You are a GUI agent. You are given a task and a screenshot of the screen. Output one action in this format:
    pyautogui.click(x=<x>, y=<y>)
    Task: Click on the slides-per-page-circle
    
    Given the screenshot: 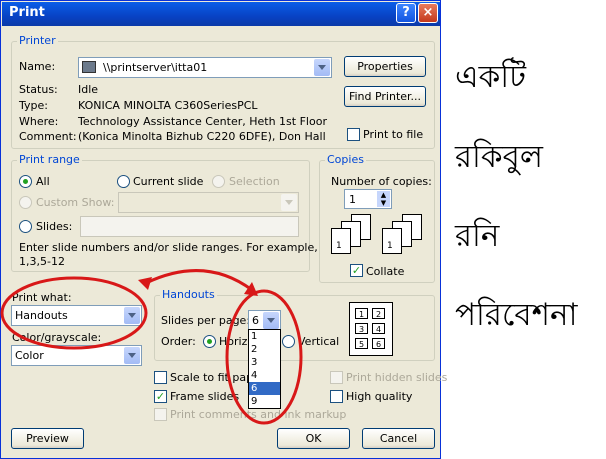 What is the action you would take?
    pyautogui.click(x=264, y=357)
    